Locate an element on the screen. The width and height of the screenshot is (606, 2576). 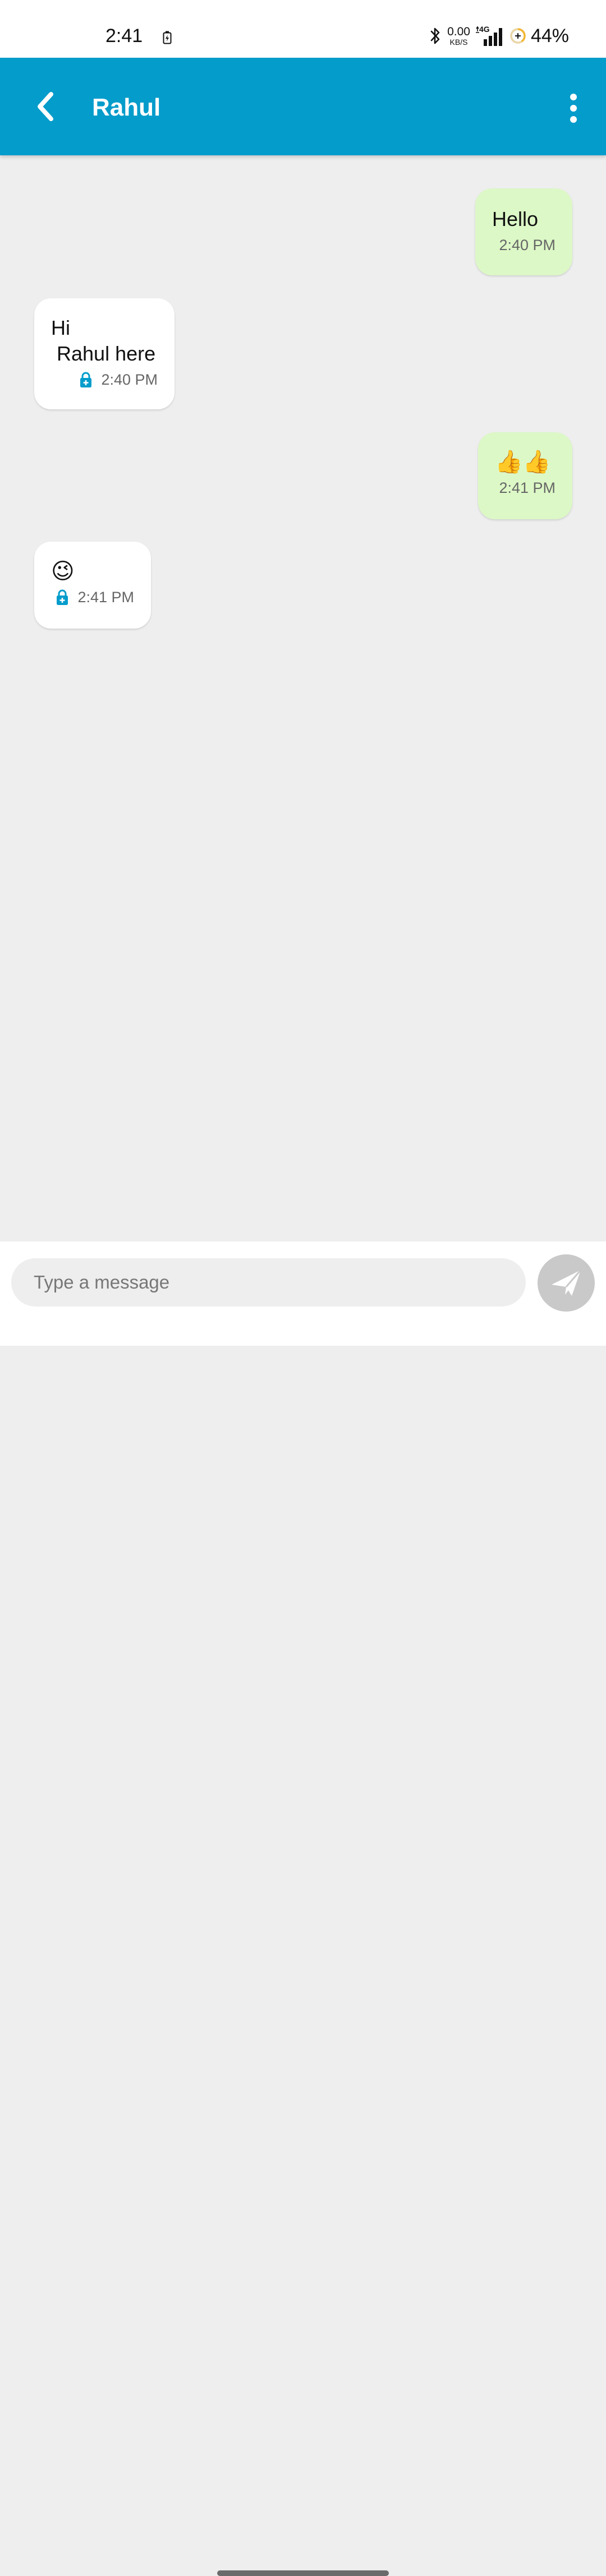
message-bubble-sent: Hello 2:40 PM is located at coordinates (523, 231).